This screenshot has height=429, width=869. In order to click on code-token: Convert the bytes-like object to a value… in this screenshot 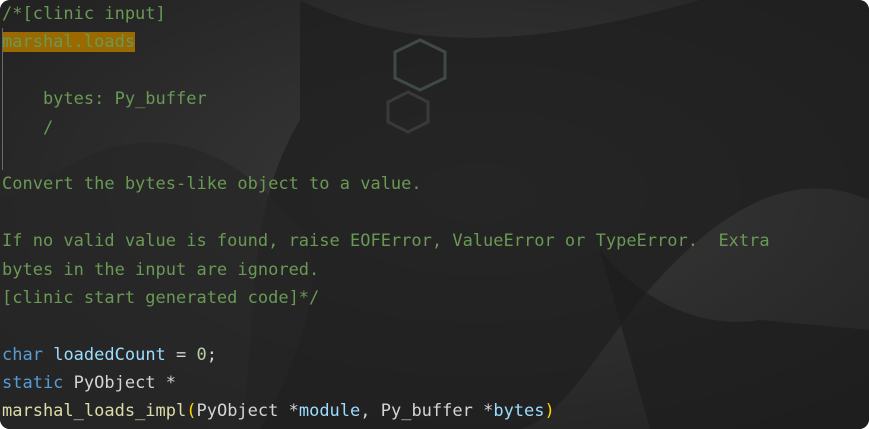, I will do `click(212, 184)`.